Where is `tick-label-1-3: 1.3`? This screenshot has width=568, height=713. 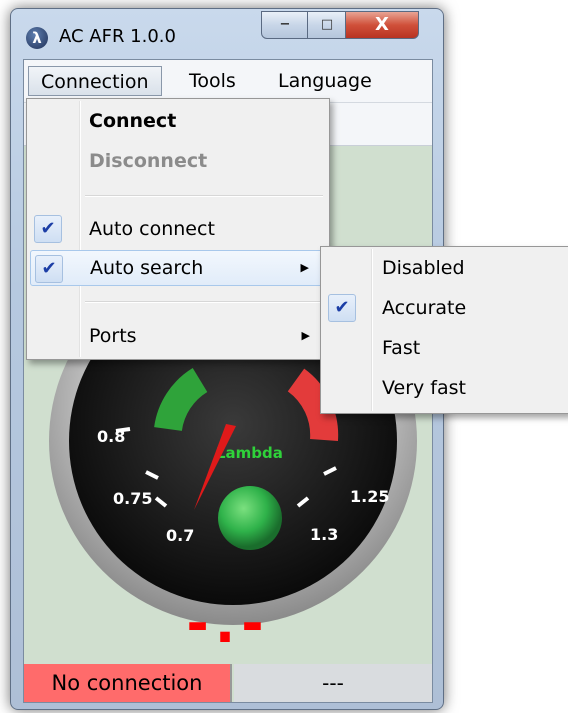
tick-label-1-3: 1.3 is located at coordinates (324, 534).